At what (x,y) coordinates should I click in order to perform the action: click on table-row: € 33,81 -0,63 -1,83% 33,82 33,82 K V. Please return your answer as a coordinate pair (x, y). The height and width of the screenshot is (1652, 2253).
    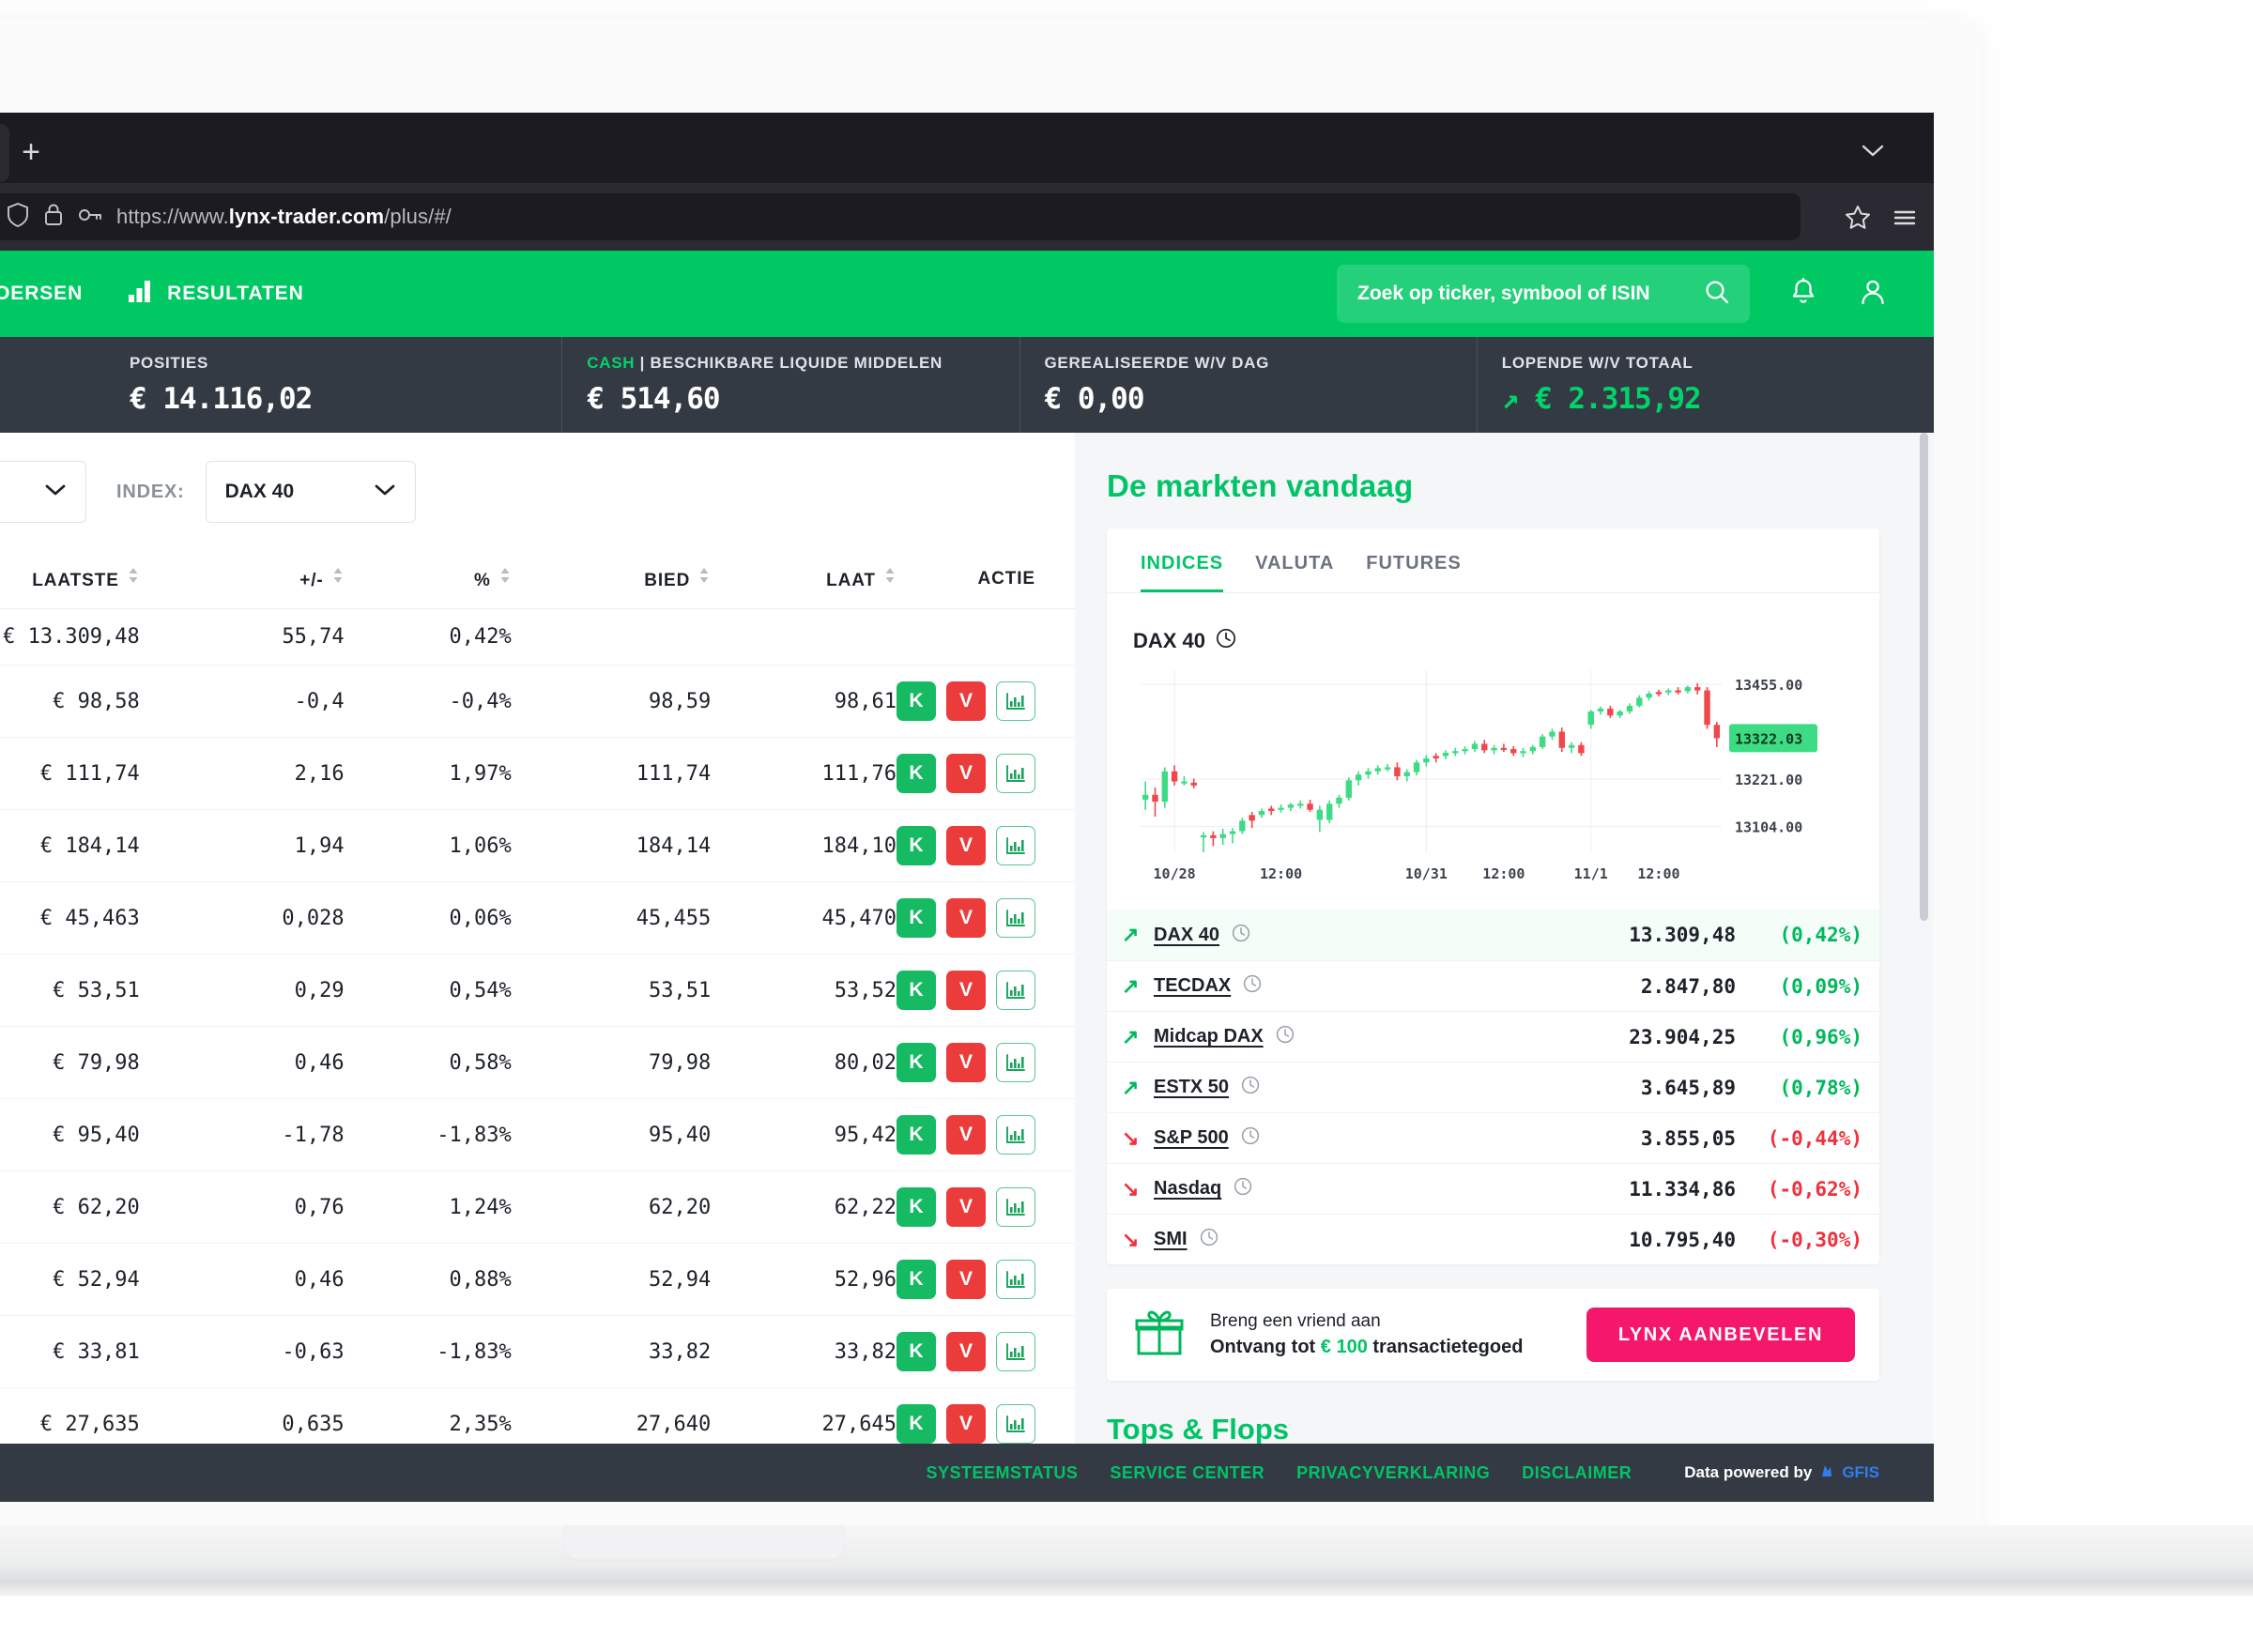
    Looking at the image, I should click on (537, 1351).